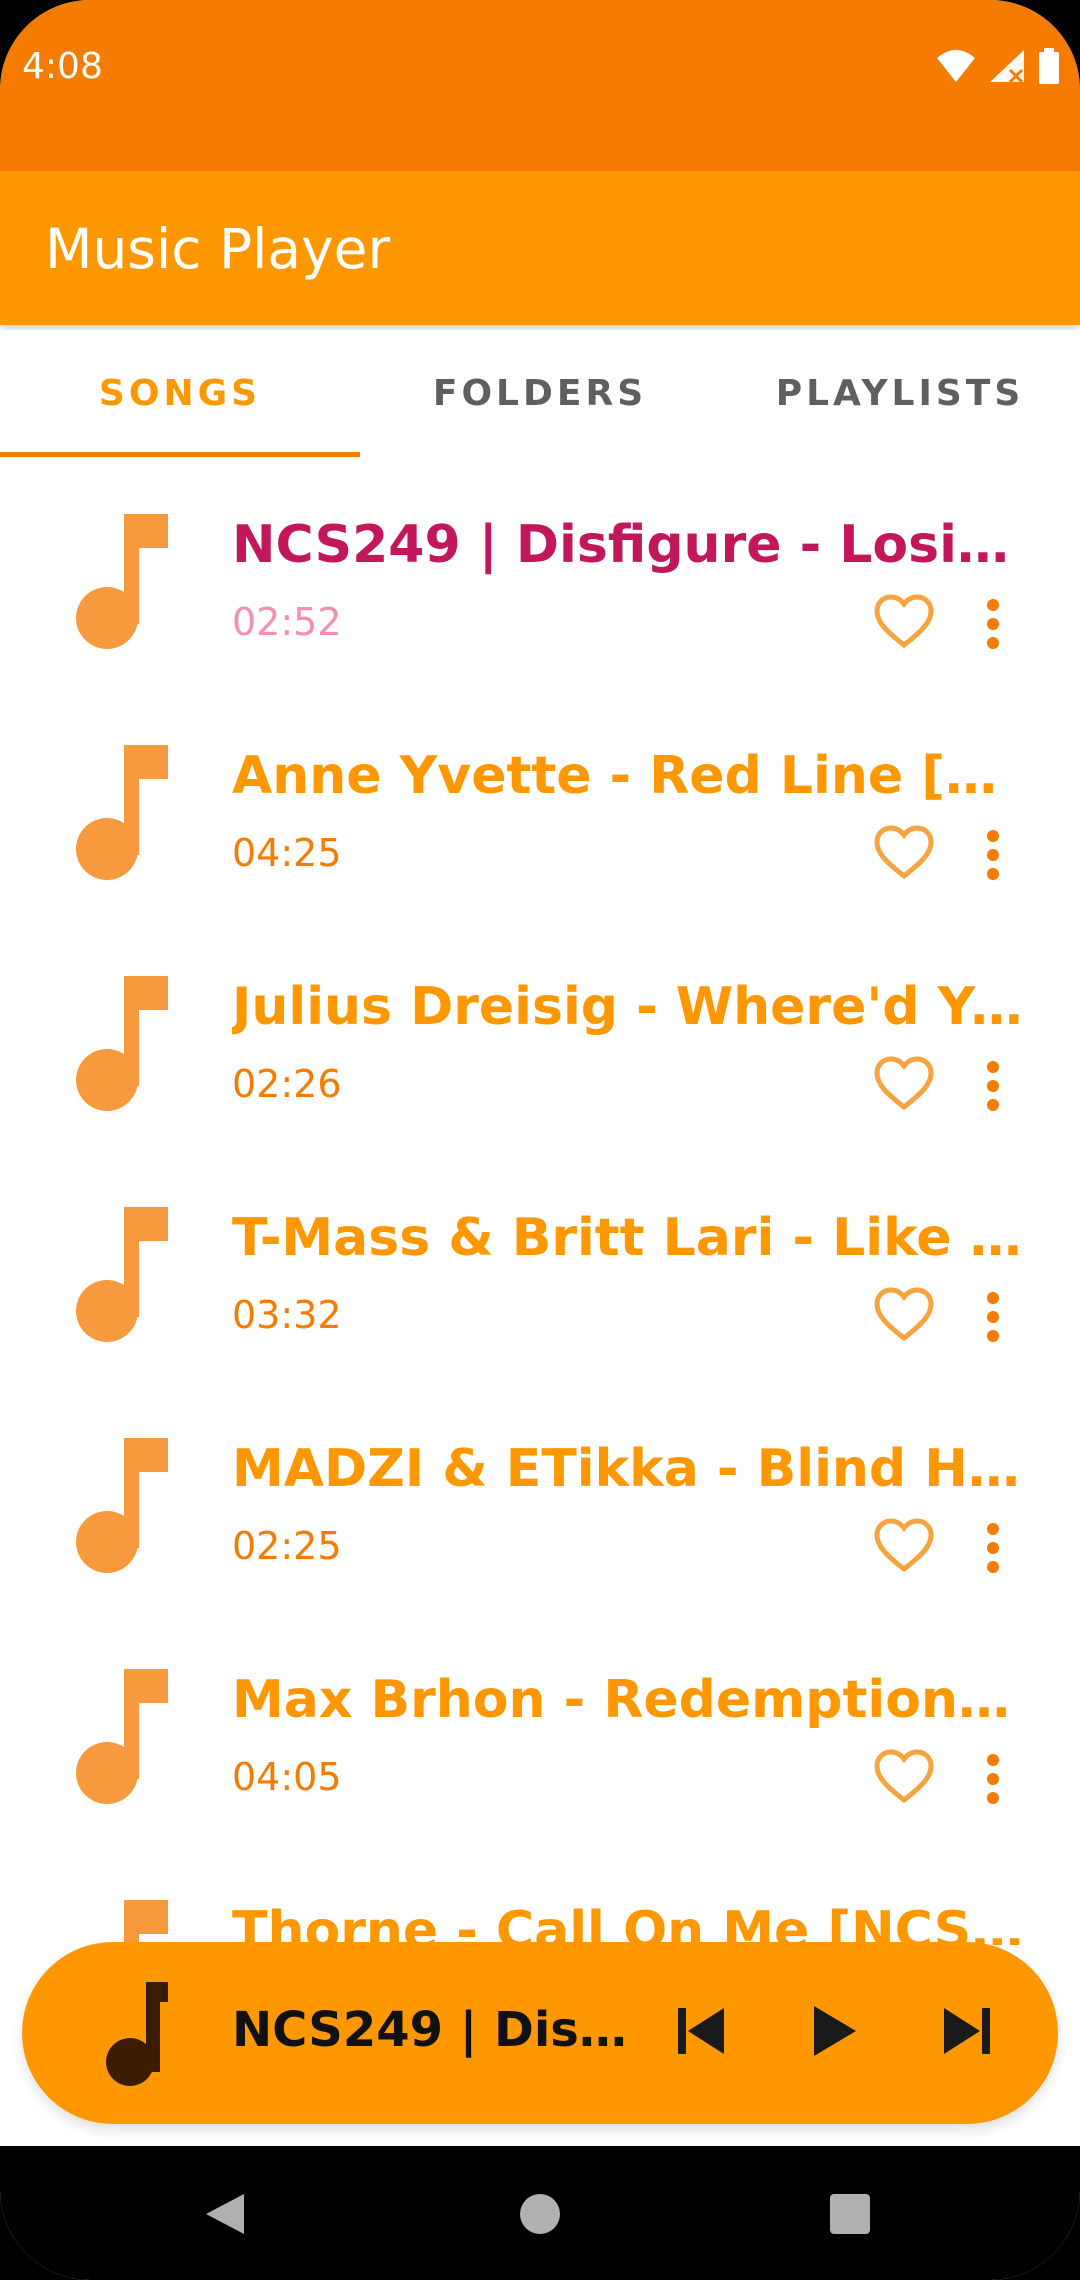 The image size is (1080, 2280). What do you see at coordinates (287, 853) in the screenshot?
I see `song-duration: 04:25` at bounding box center [287, 853].